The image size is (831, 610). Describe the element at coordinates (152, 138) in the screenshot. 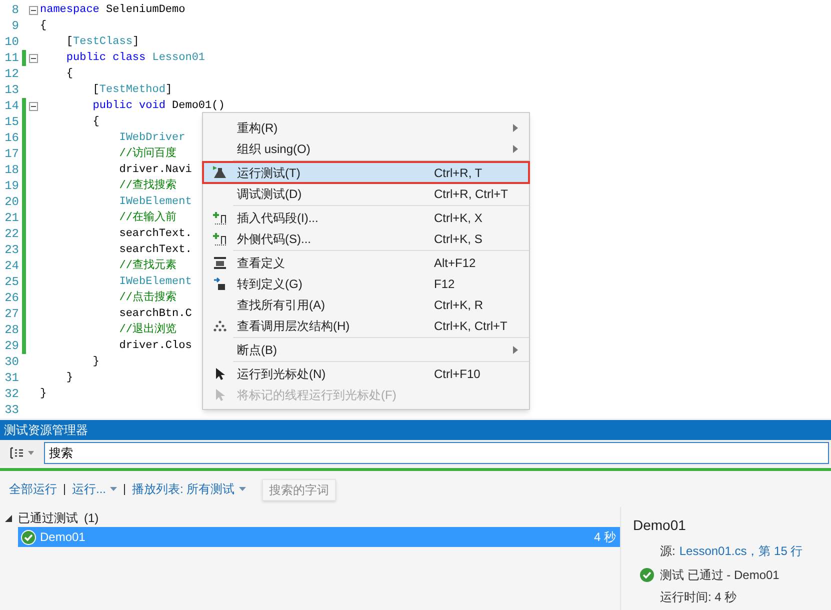

I see `code-line: IWebDriver` at that location.